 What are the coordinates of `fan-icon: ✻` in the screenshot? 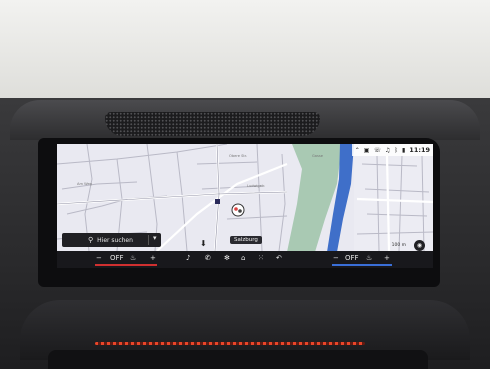 It's located at (227, 258).